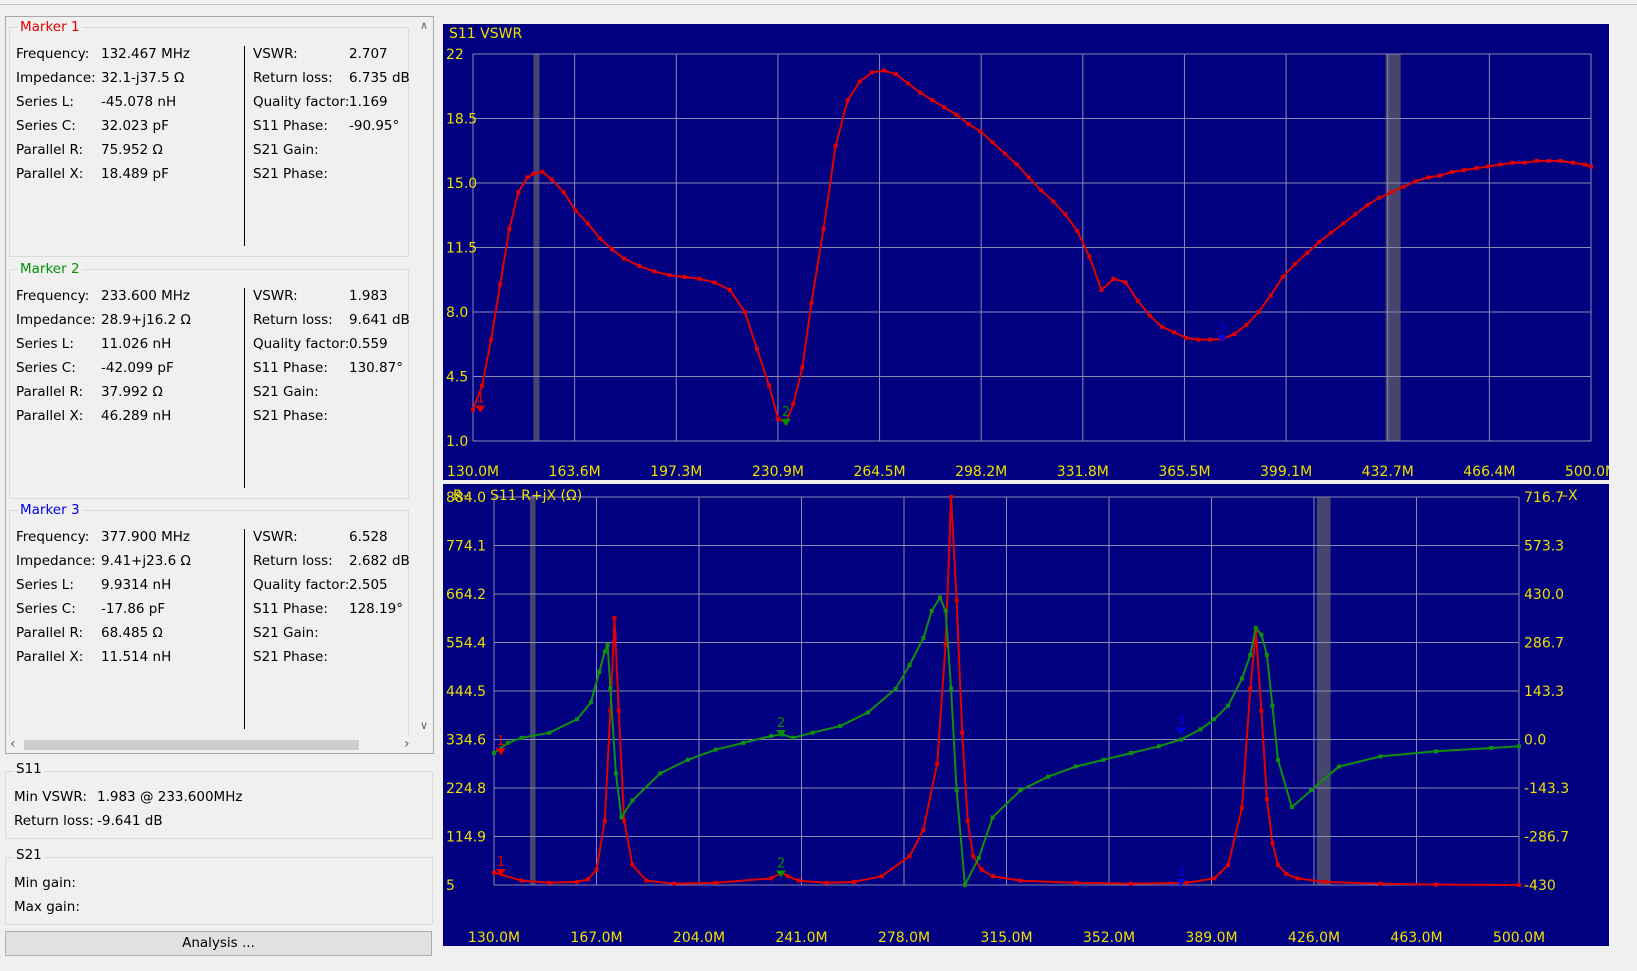  What do you see at coordinates (290, 174) in the screenshot?
I see `marker-1-field-label: S21 Phase:` at bounding box center [290, 174].